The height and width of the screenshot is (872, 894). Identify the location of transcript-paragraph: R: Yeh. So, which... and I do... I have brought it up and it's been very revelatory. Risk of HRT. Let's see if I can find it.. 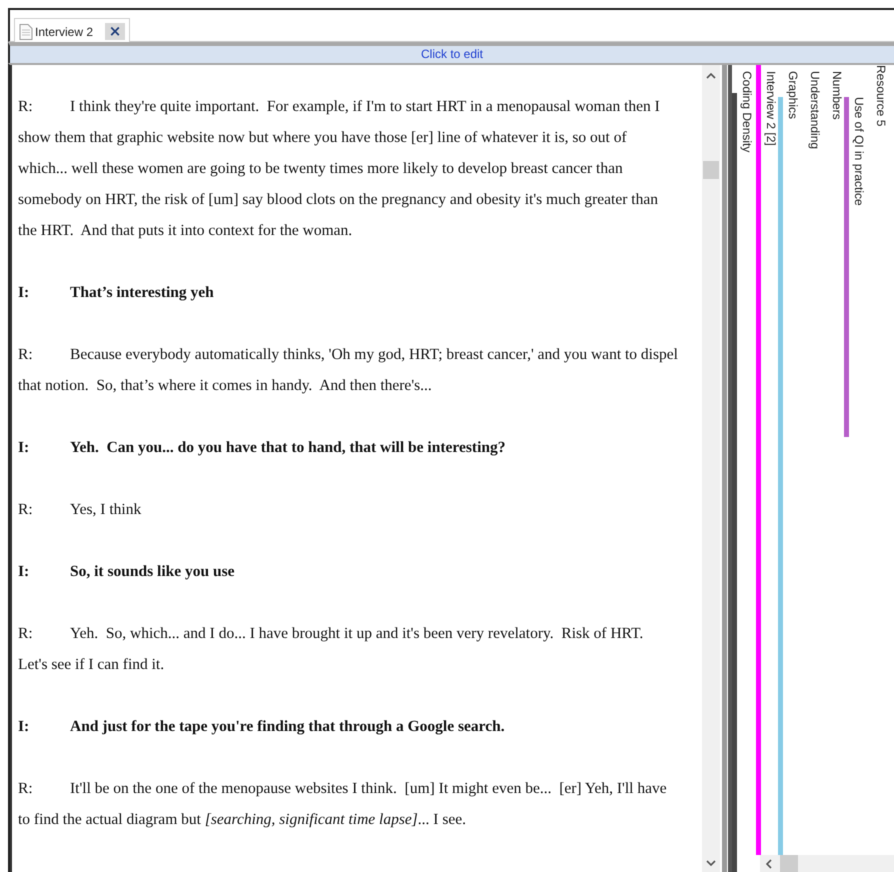
(331, 649).